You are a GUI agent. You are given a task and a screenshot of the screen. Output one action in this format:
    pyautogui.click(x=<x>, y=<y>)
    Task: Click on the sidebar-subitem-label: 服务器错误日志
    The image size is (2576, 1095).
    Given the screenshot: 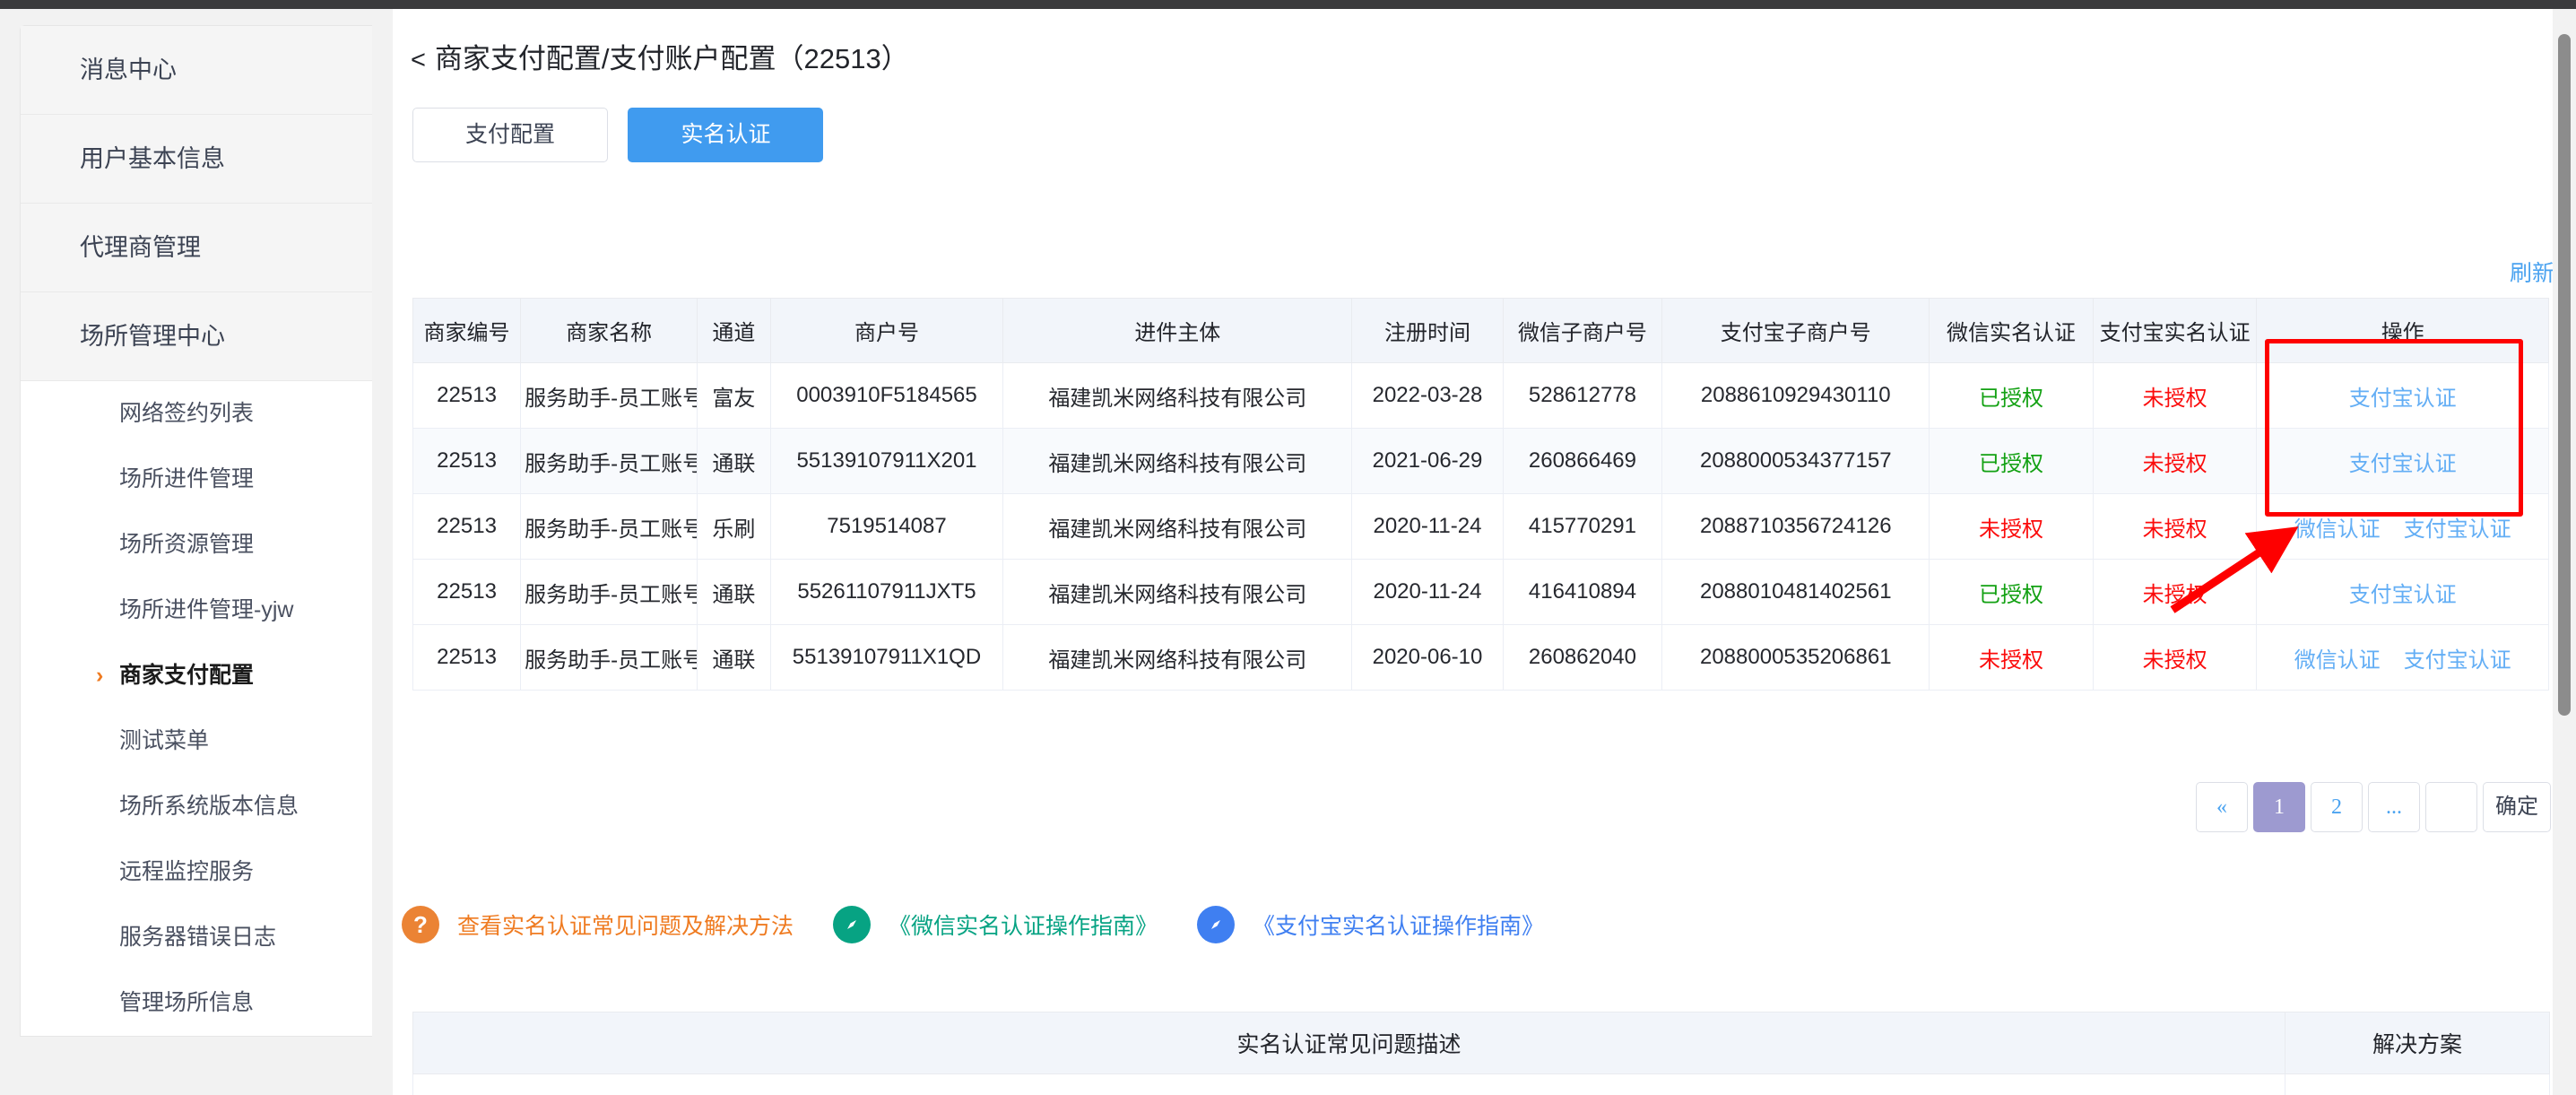 What is the action you would take?
    pyautogui.click(x=198, y=937)
    